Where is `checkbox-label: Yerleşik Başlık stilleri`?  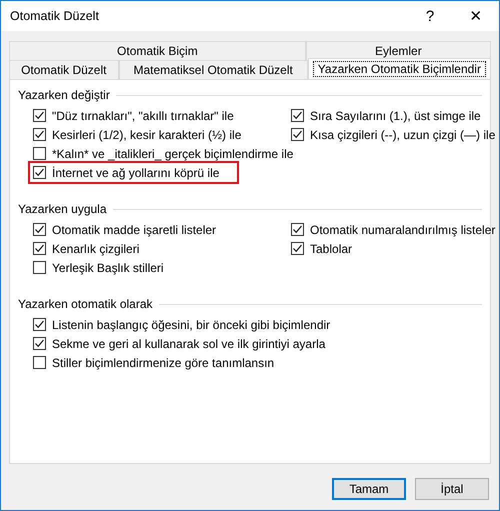 checkbox-label: Yerleşik Başlık stilleri is located at coordinates (108, 267).